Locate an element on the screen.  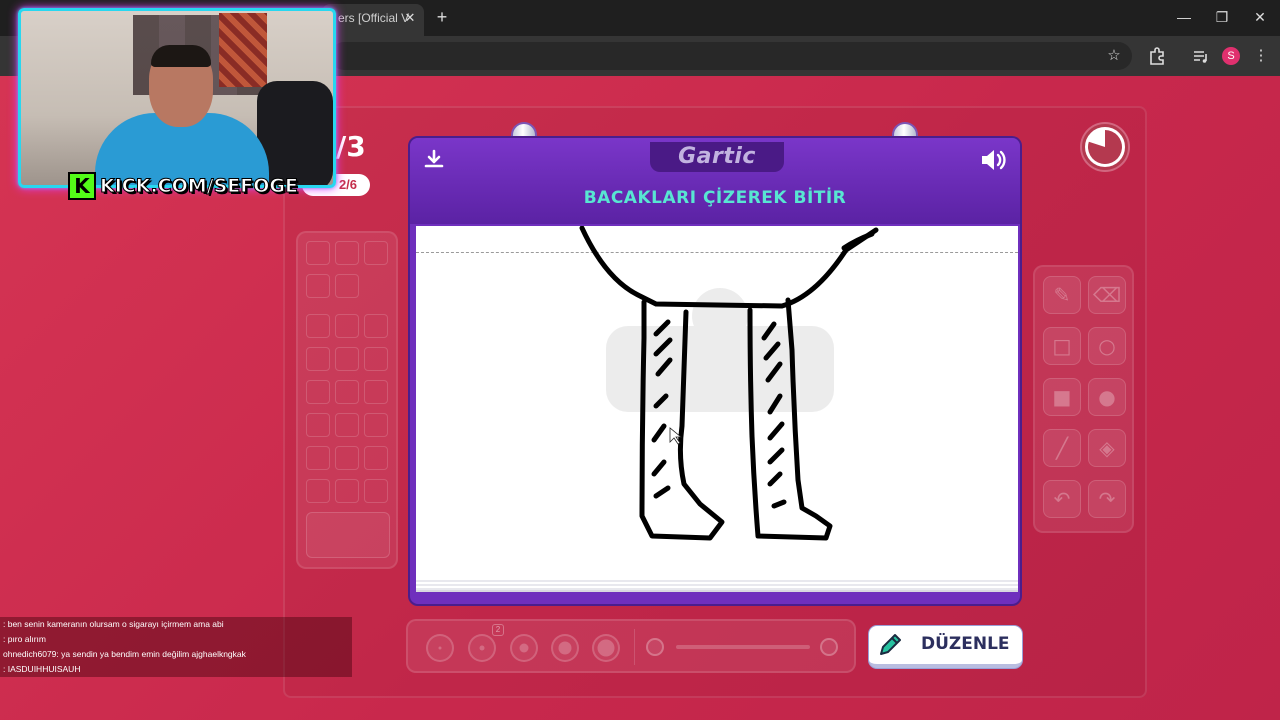
chat-message: : pıro alırım is located at coordinates (176, 639).